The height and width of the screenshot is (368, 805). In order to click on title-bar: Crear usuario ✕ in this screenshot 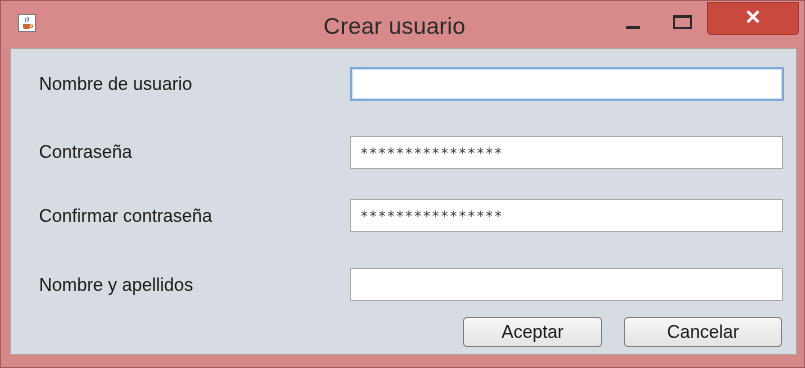, I will do `click(402, 24)`.